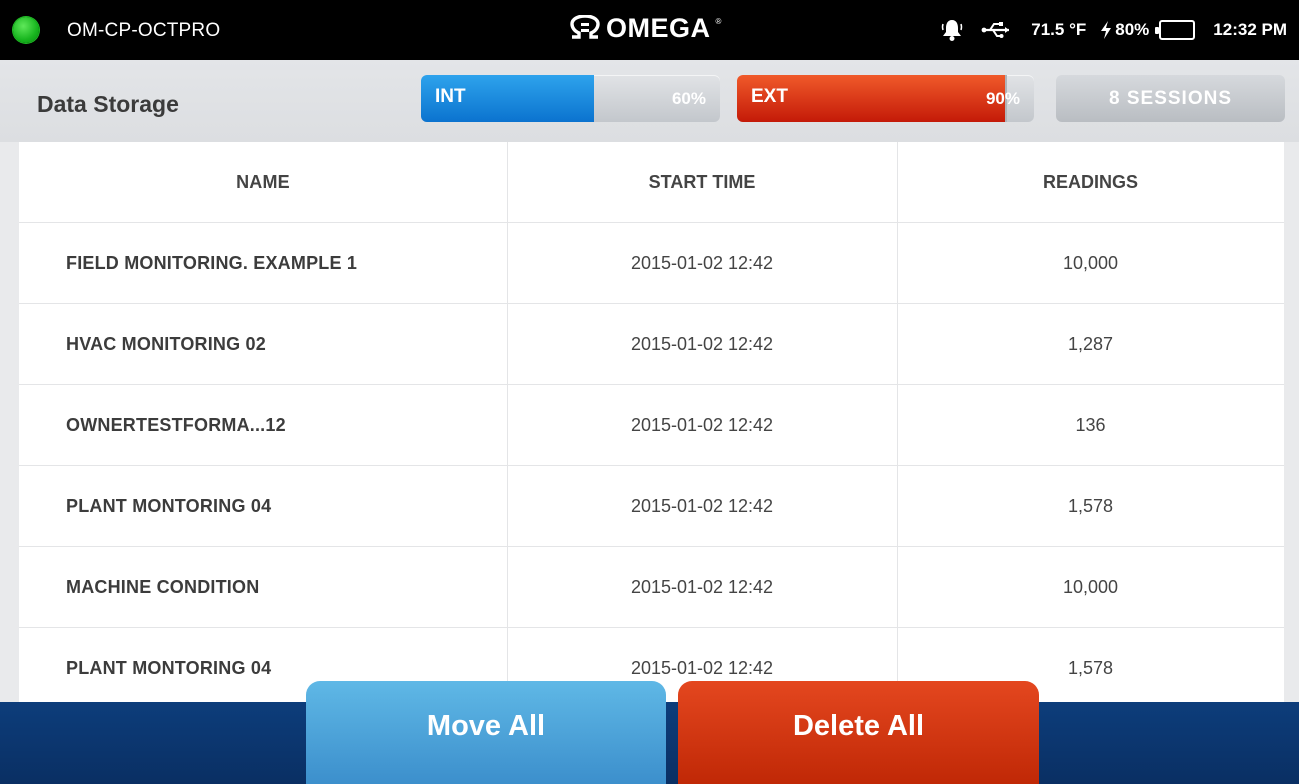 This screenshot has width=1299, height=784. Describe the element at coordinates (570, 98) in the screenshot. I see `internal-storage-meter: INT 60%` at that location.